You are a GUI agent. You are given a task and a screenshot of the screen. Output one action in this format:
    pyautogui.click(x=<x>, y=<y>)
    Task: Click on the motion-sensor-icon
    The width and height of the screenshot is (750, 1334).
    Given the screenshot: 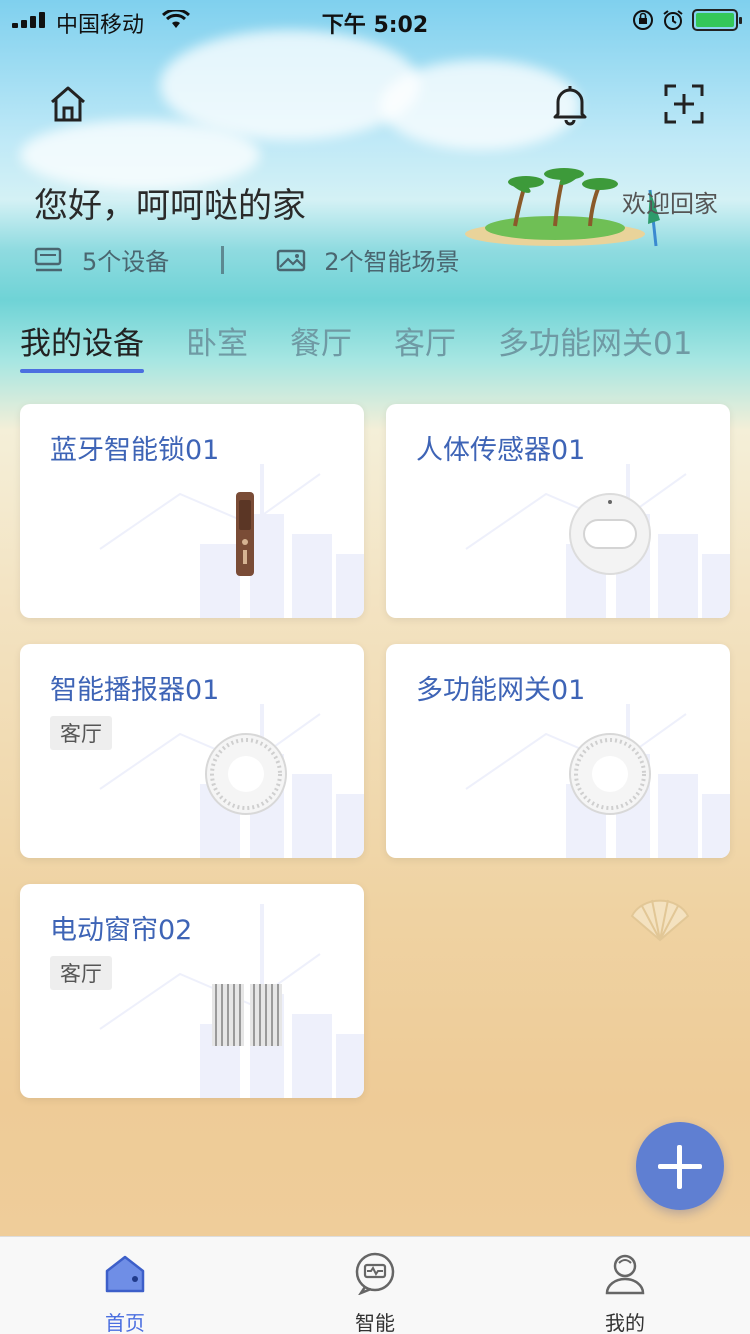 What is the action you would take?
    pyautogui.click(x=610, y=534)
    